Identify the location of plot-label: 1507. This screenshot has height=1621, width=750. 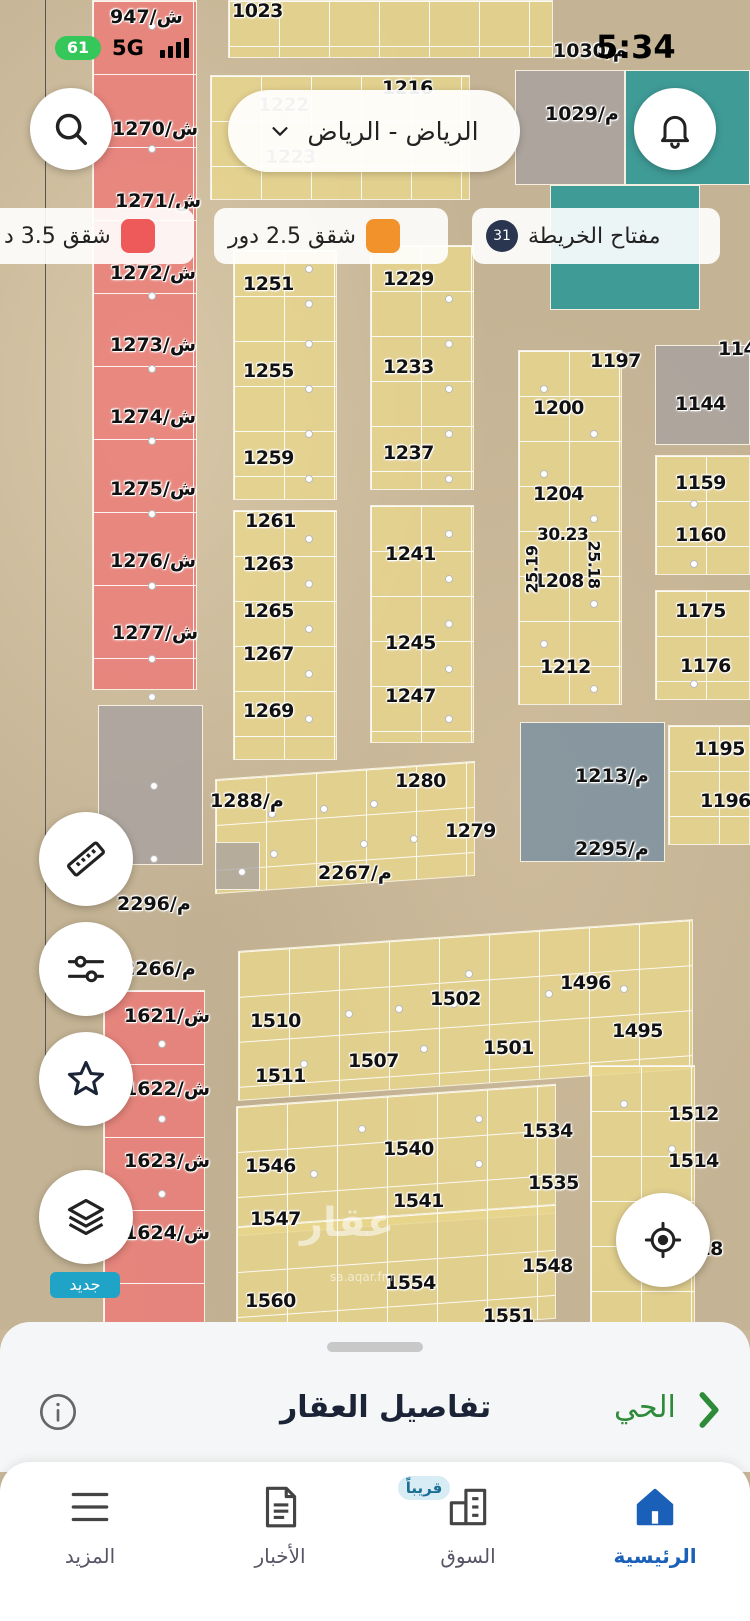
(373, 1061).